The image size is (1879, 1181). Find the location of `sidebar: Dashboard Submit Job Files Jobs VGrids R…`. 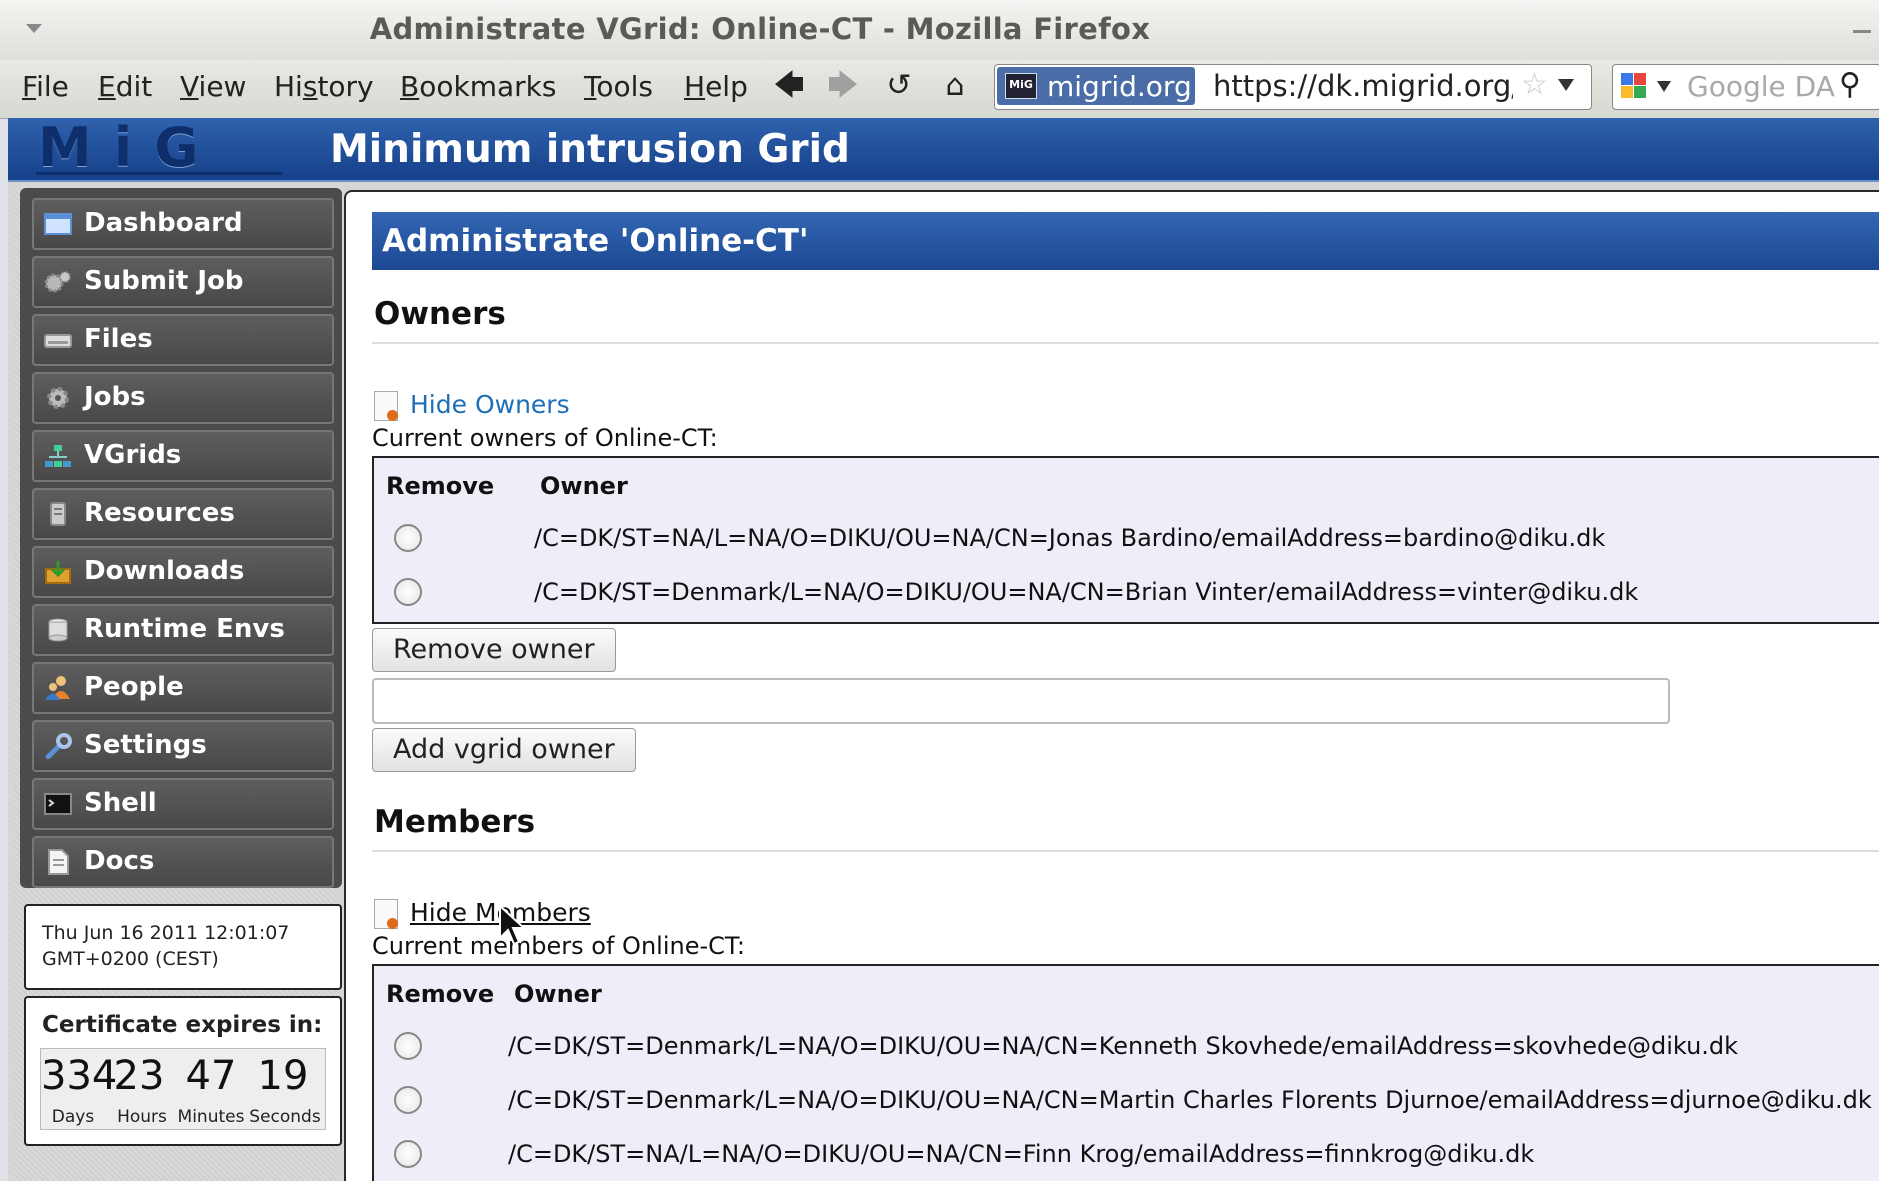

sidebar: Dashboard Submit Job Files Jobs VGrids R… is located at coordinates (178, 684).